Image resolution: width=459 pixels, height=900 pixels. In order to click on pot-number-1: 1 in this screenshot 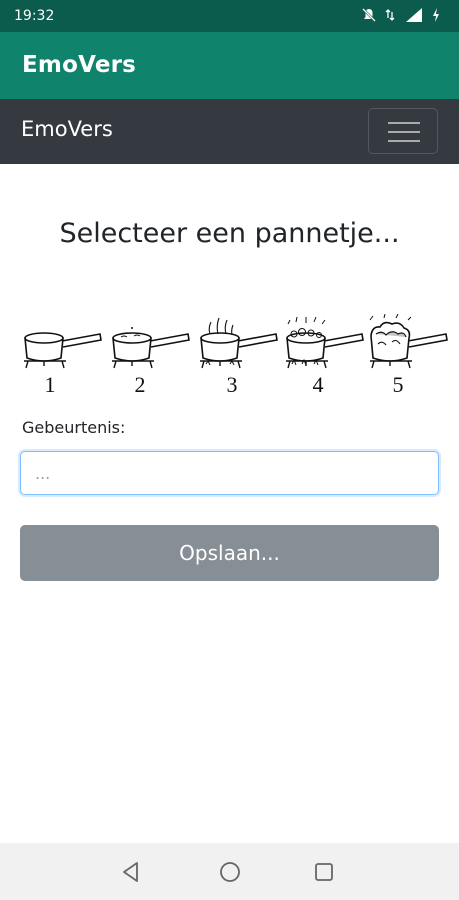, I will do `click(50, 384)`.